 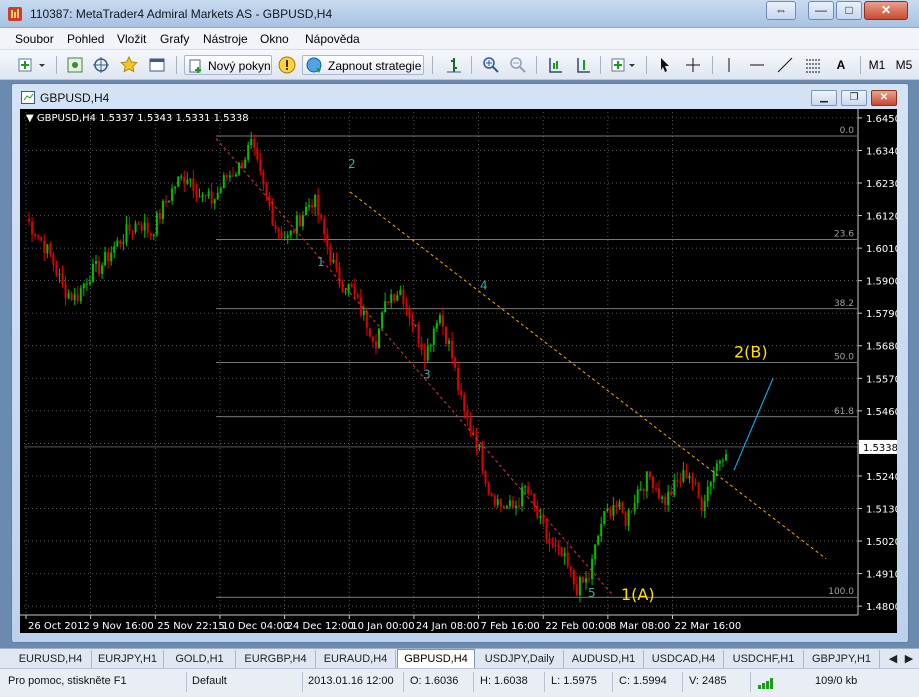 I want to click on menu-window: Okno, so click(x=274, y=39).